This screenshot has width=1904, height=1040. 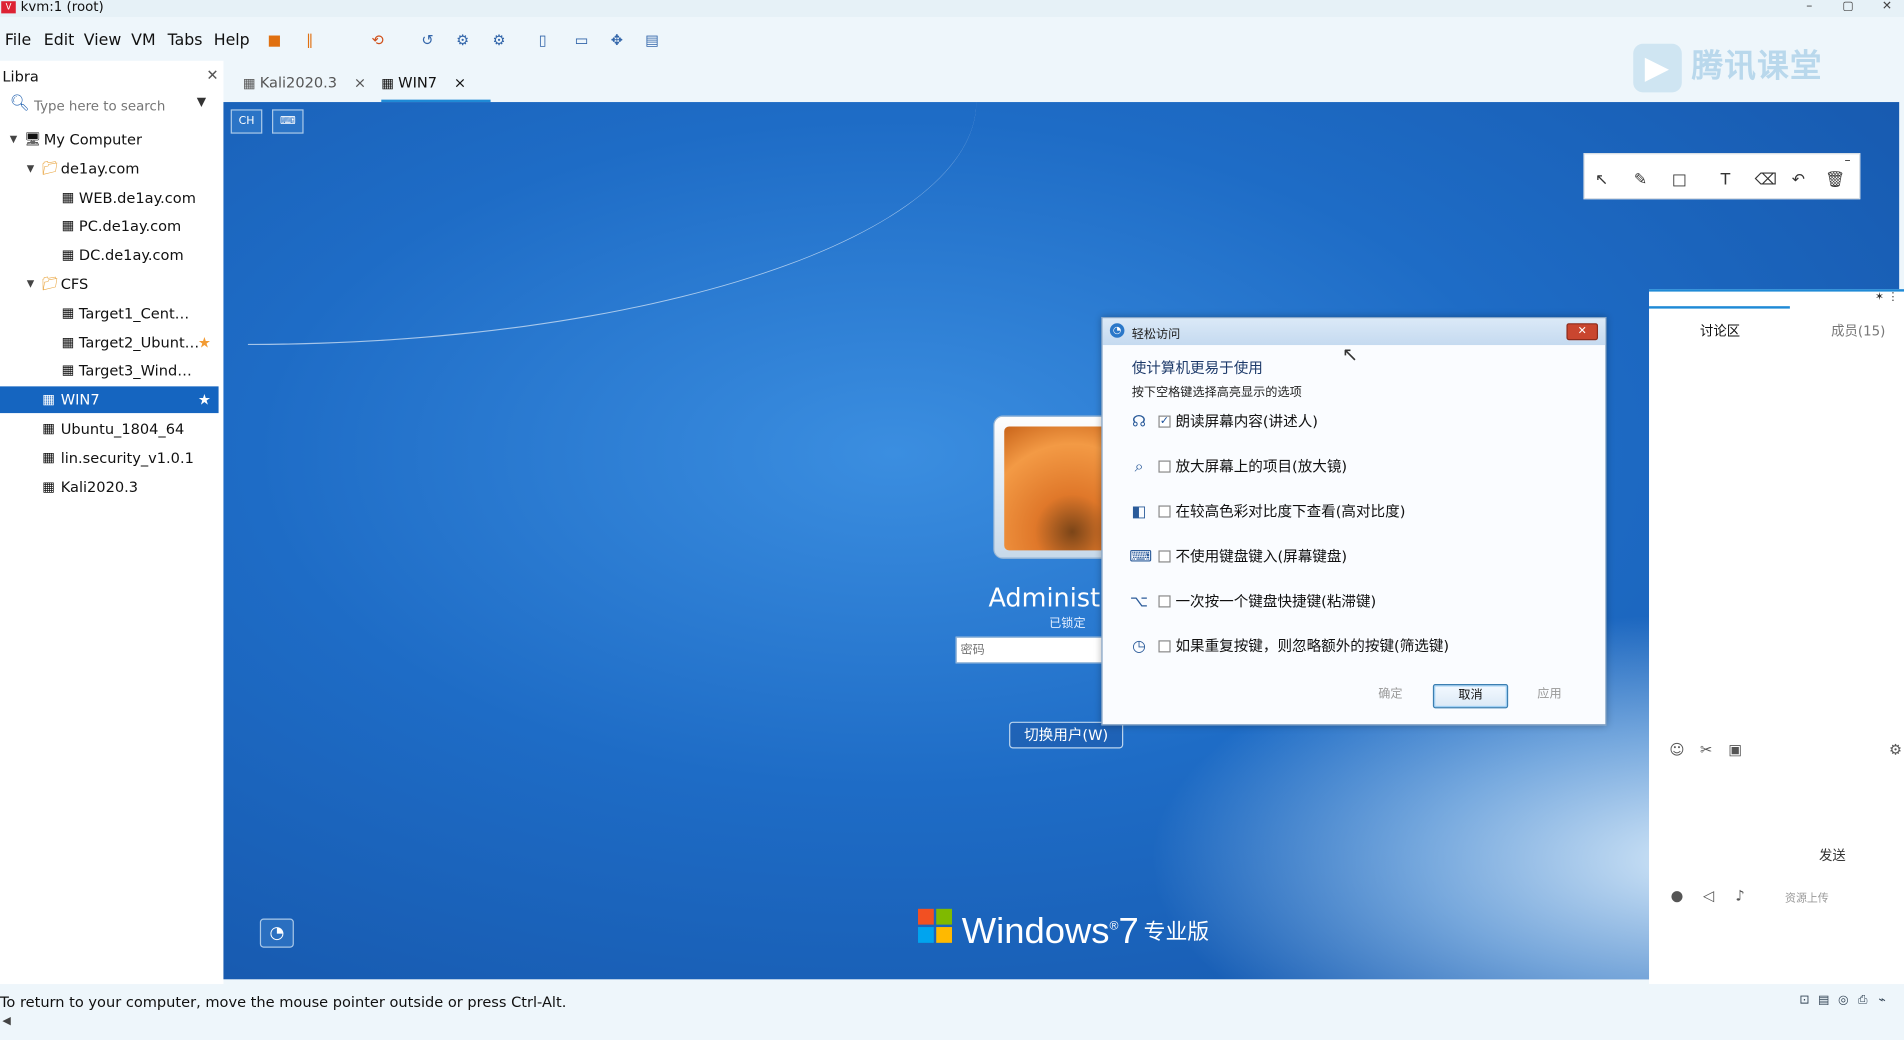 I want to click on speaker-icon: ◁, so click(x=1708, y=895).